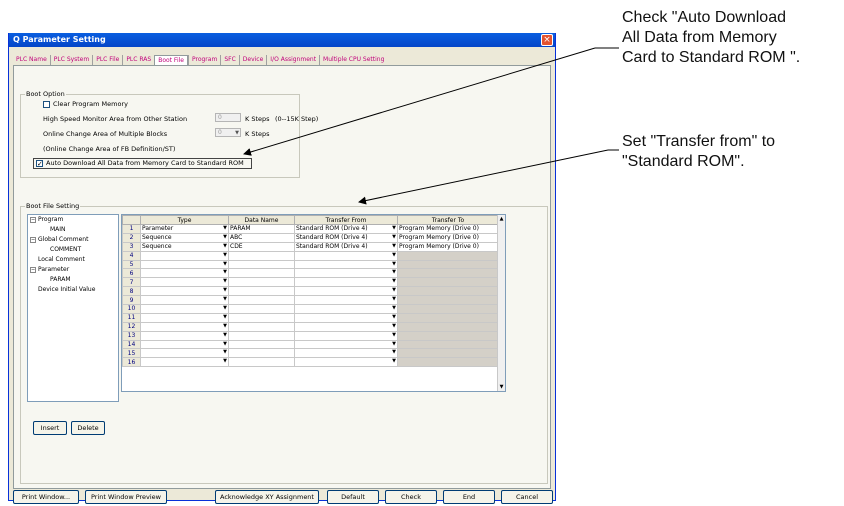  I want to click on arrow-auto-download, so click(419, 101).